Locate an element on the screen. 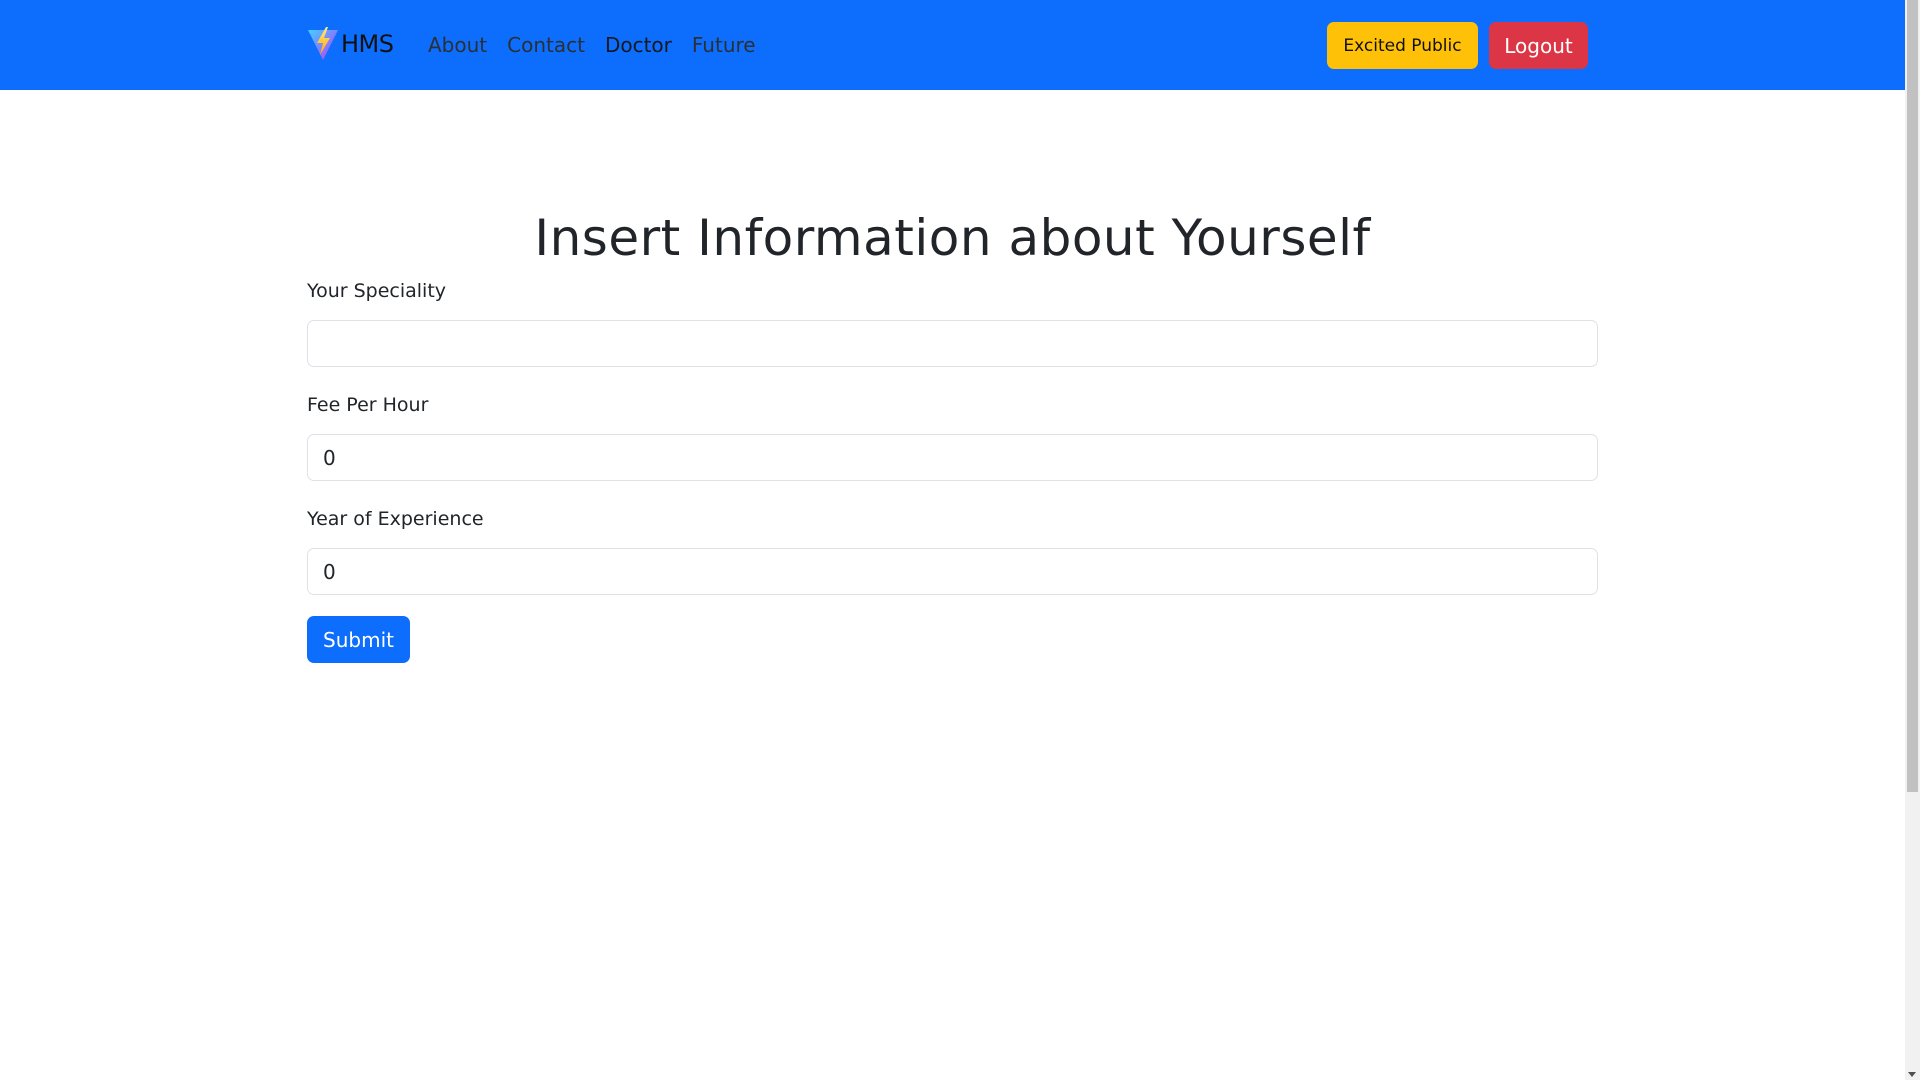 The image size is (1920, 1080). vertical-scrollbar is located at coordinates (1912, 540).